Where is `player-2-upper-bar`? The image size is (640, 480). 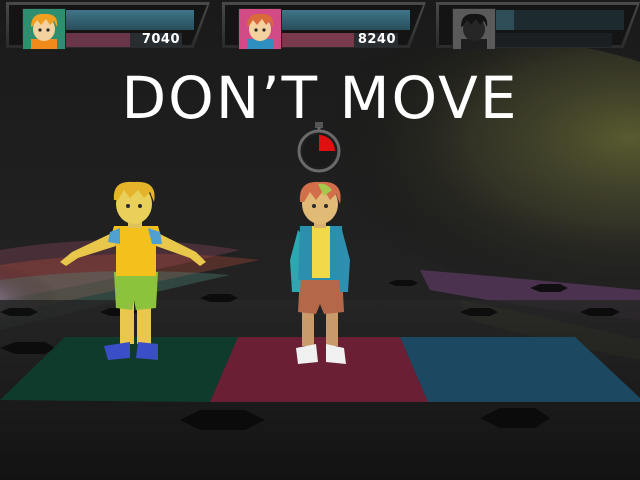 player-2-upper-bar is located at coordinates (346, 20).